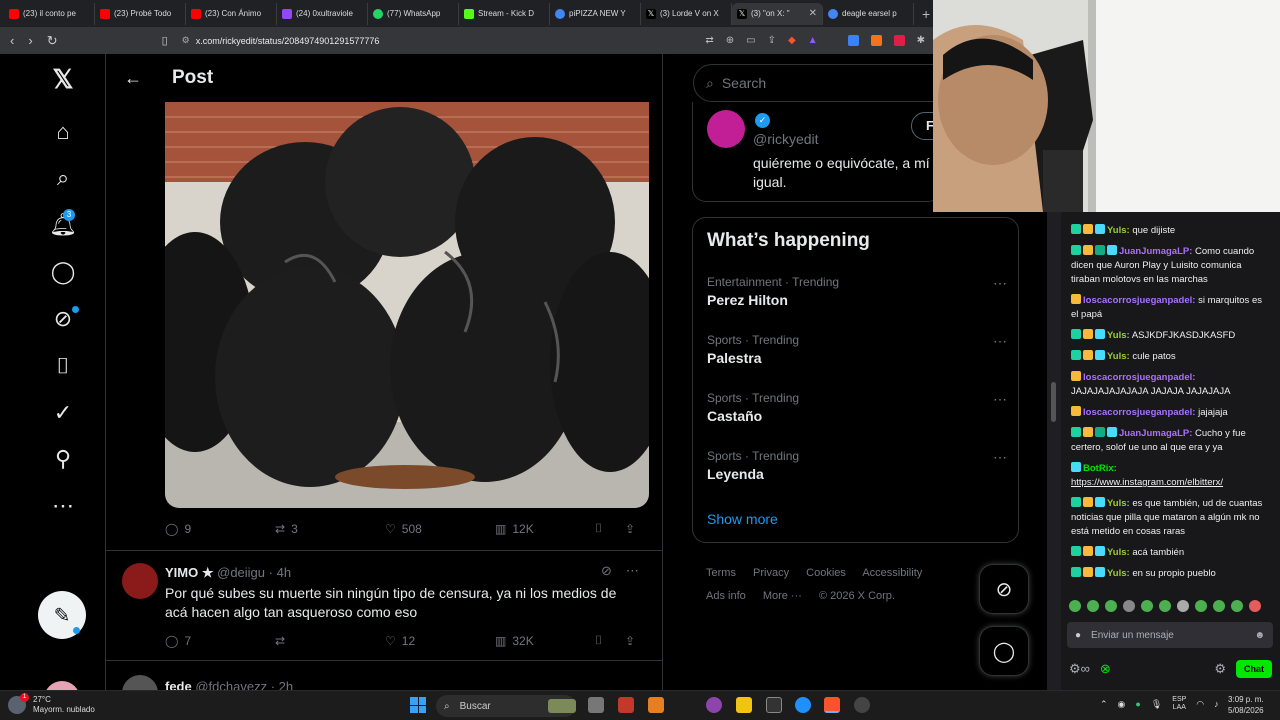 The image size is (1280, 720). What do you see at coordinates (1079, 669) in the screenshot?
I see `points-icon: ⚙∞` at bounding box center [1079, 669].